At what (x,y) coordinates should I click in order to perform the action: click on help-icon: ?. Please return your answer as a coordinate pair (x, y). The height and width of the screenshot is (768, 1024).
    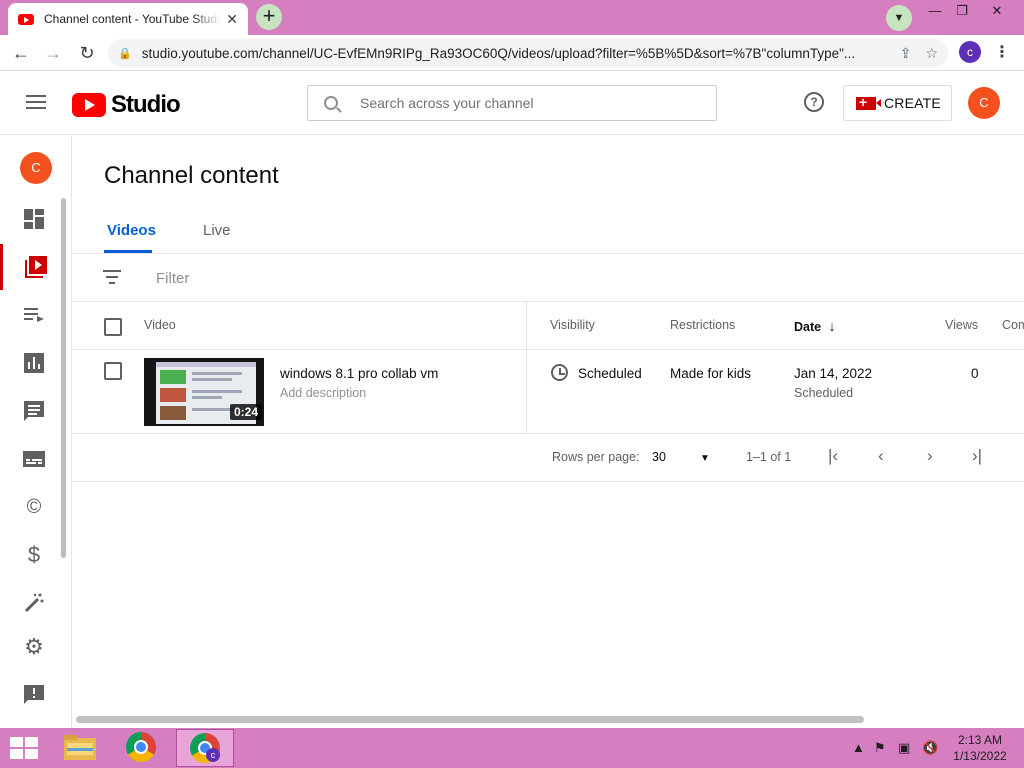
    Looking at the image, I should click on (814, 102).